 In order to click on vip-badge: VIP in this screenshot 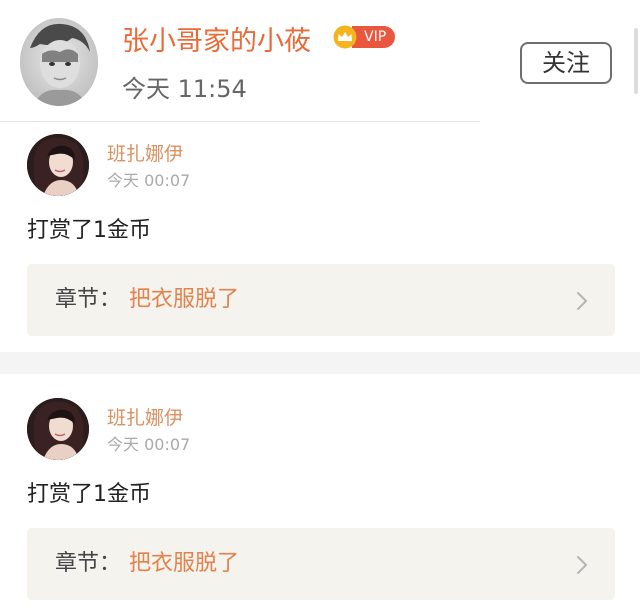, I will do `click(364, 37)`.